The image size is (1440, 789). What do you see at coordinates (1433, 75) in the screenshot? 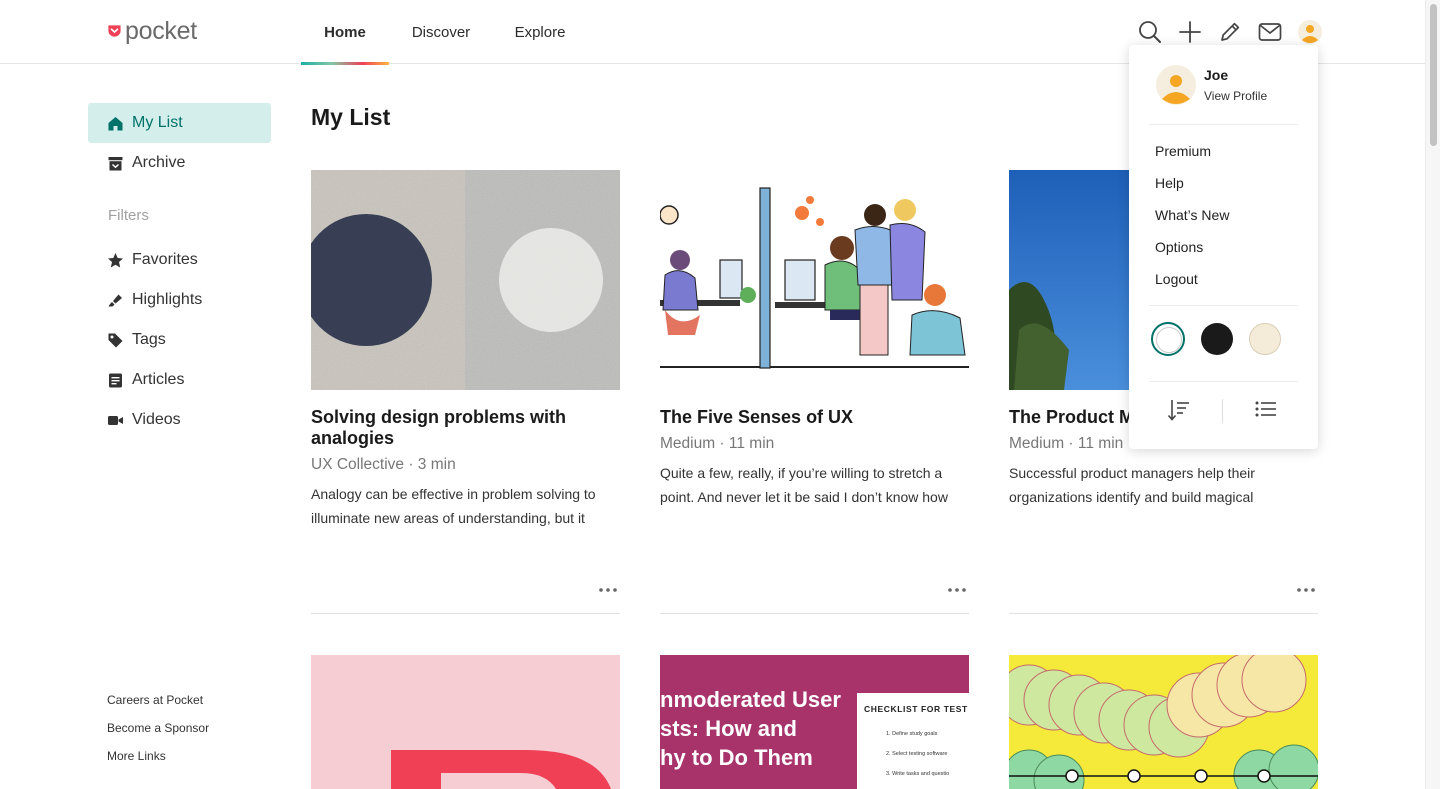
I see `scrollbar-thumb` at bounding box center [1433, 75].